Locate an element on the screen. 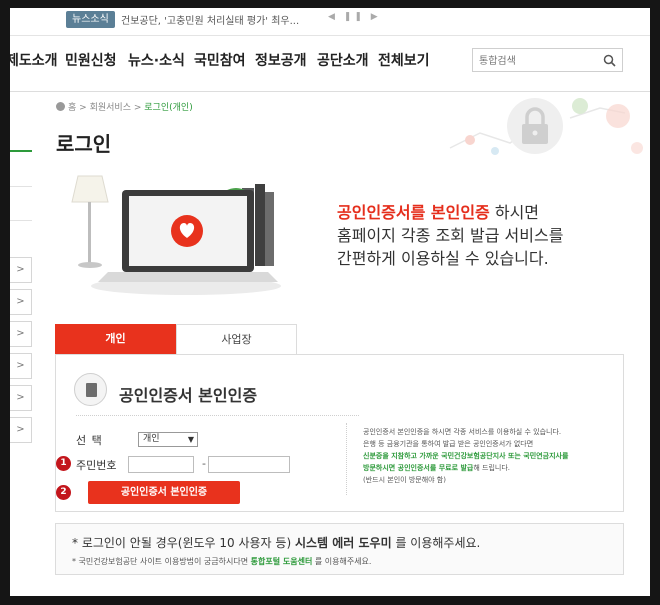 The height and width of the screenshot is (605, 660). notice-1-text: * 로그인이 안될 경우(윈도우 10 사용자 등) is located at coordinates (183, 543).